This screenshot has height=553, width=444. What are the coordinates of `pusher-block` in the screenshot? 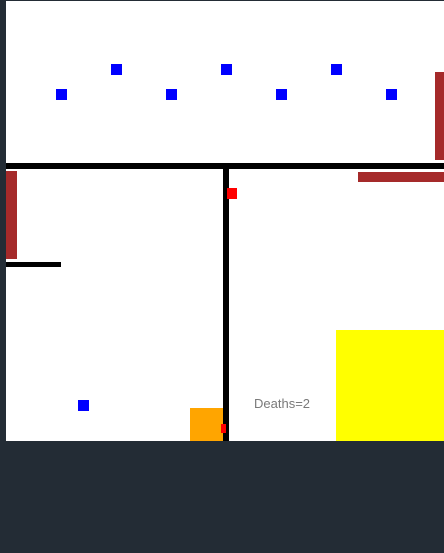 It's located at (206, 424).